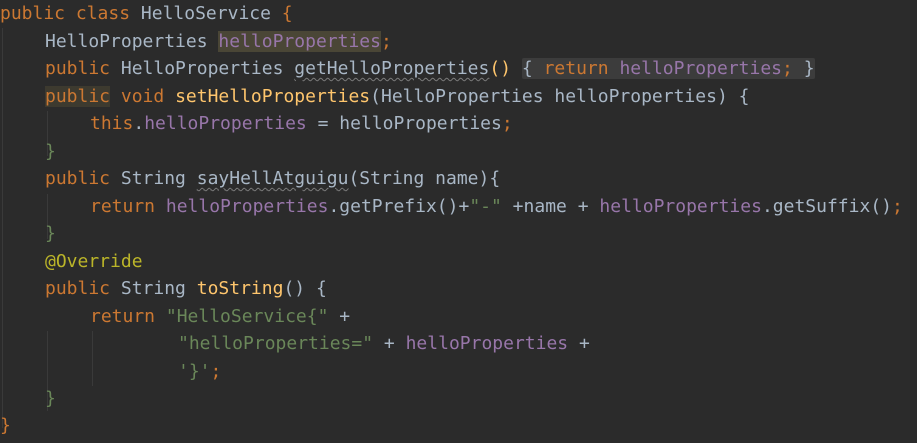 This screenshot has width=917, height=443. I want to click on parens: (), so click(500, 68).